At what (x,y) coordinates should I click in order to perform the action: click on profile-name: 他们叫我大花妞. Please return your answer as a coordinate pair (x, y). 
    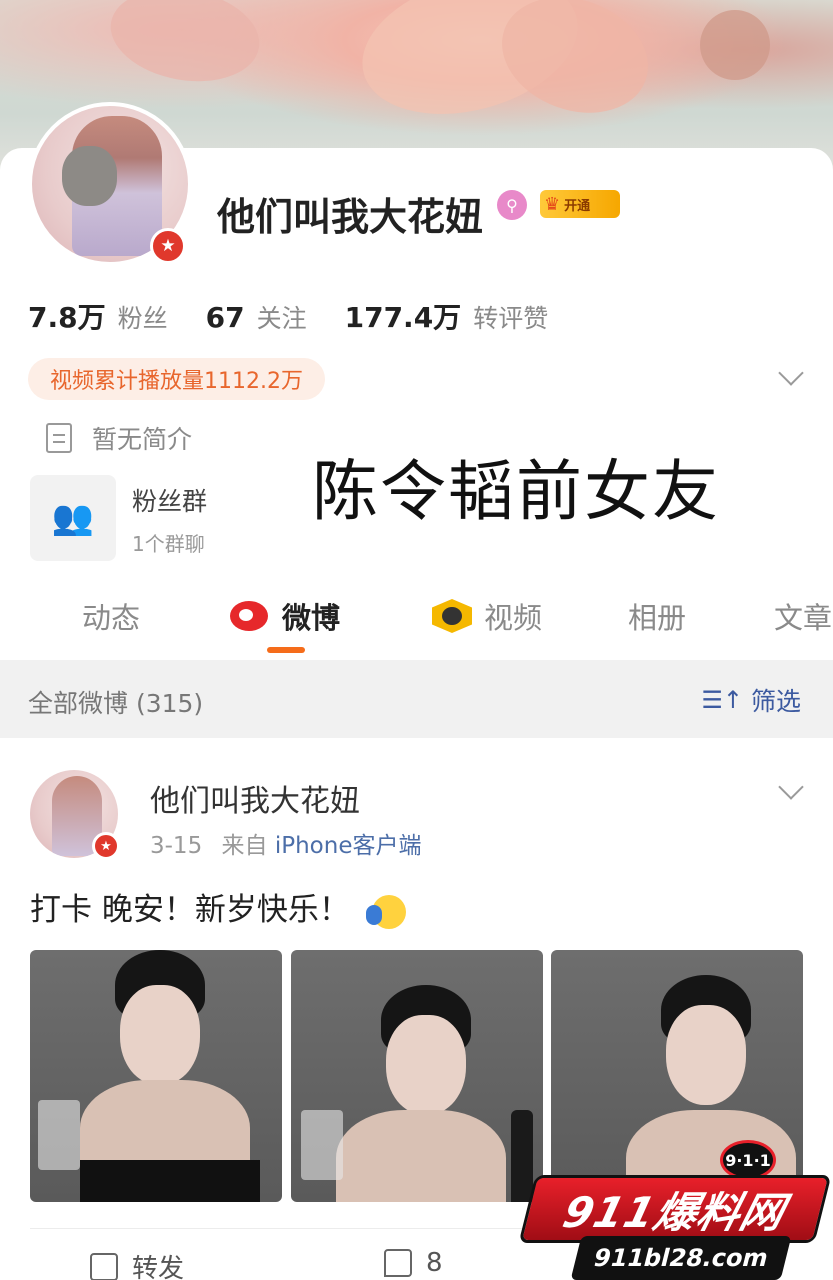
    Looking at the image, I should click on (350, 217).